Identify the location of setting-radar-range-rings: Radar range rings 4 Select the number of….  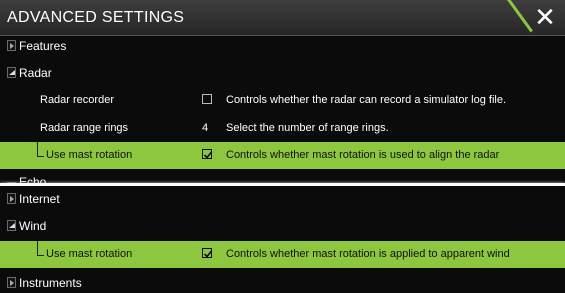
(282, 128).